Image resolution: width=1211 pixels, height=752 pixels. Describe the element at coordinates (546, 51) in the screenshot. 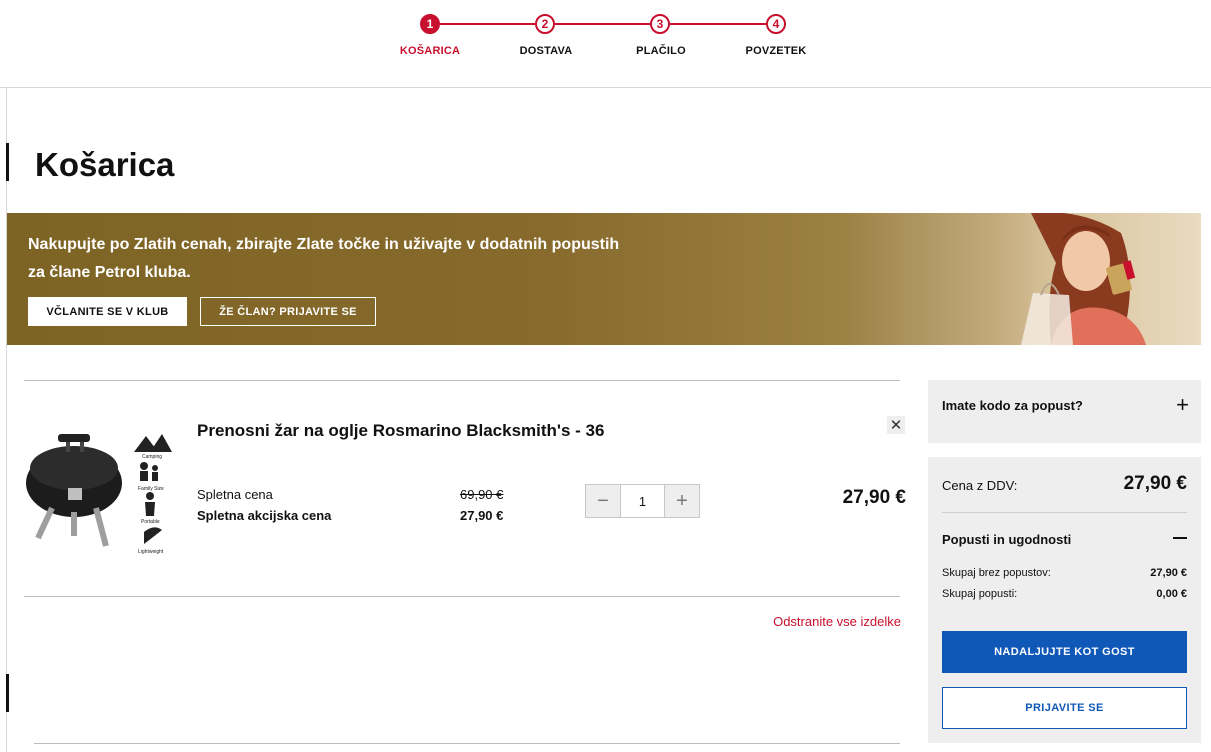

I see `step-2-label: DOSTAVA` at that location.